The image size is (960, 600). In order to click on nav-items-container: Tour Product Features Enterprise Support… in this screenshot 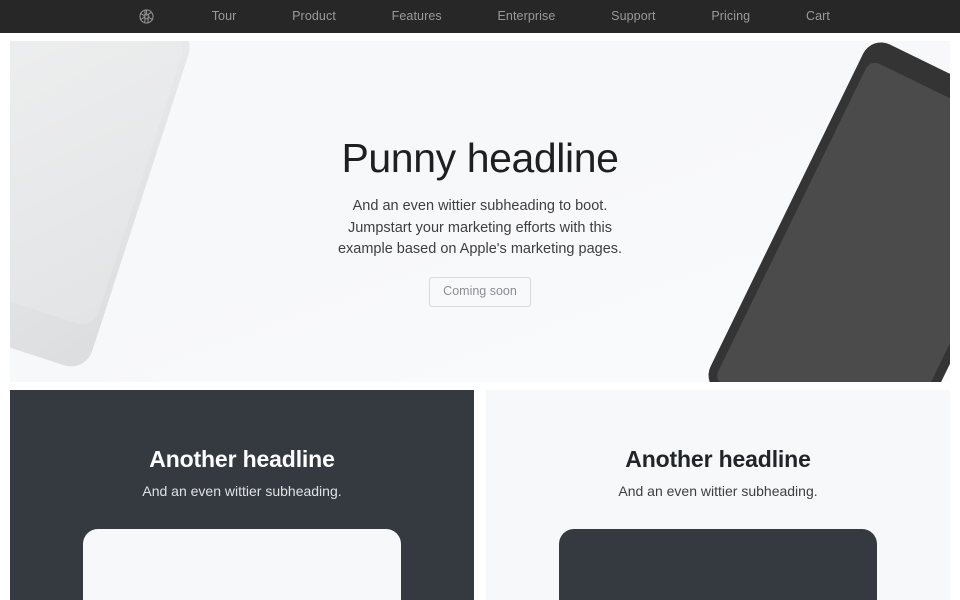, I will do `click(480, 16)`.